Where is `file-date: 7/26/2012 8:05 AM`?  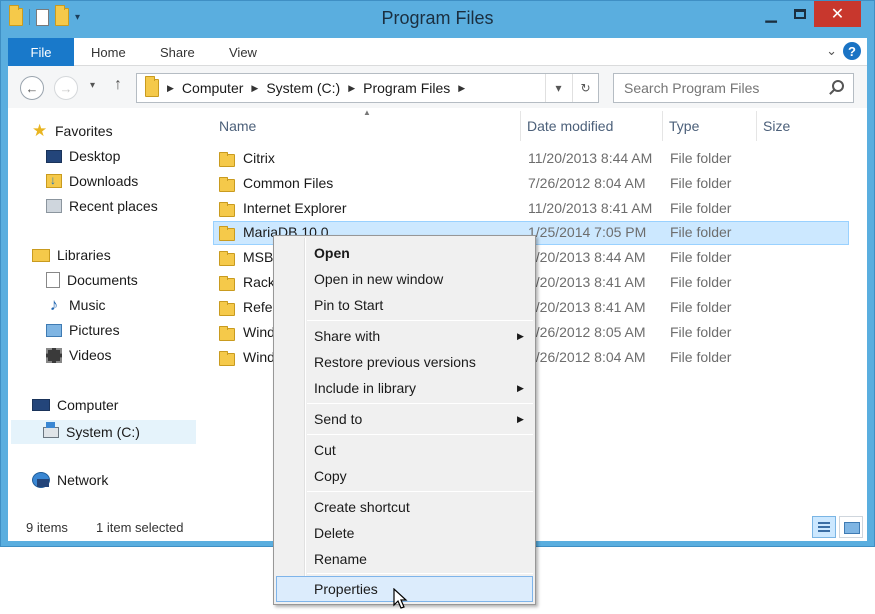
file-date: 7/26/2012 8:05 AM is located at coordinates (587, 332).